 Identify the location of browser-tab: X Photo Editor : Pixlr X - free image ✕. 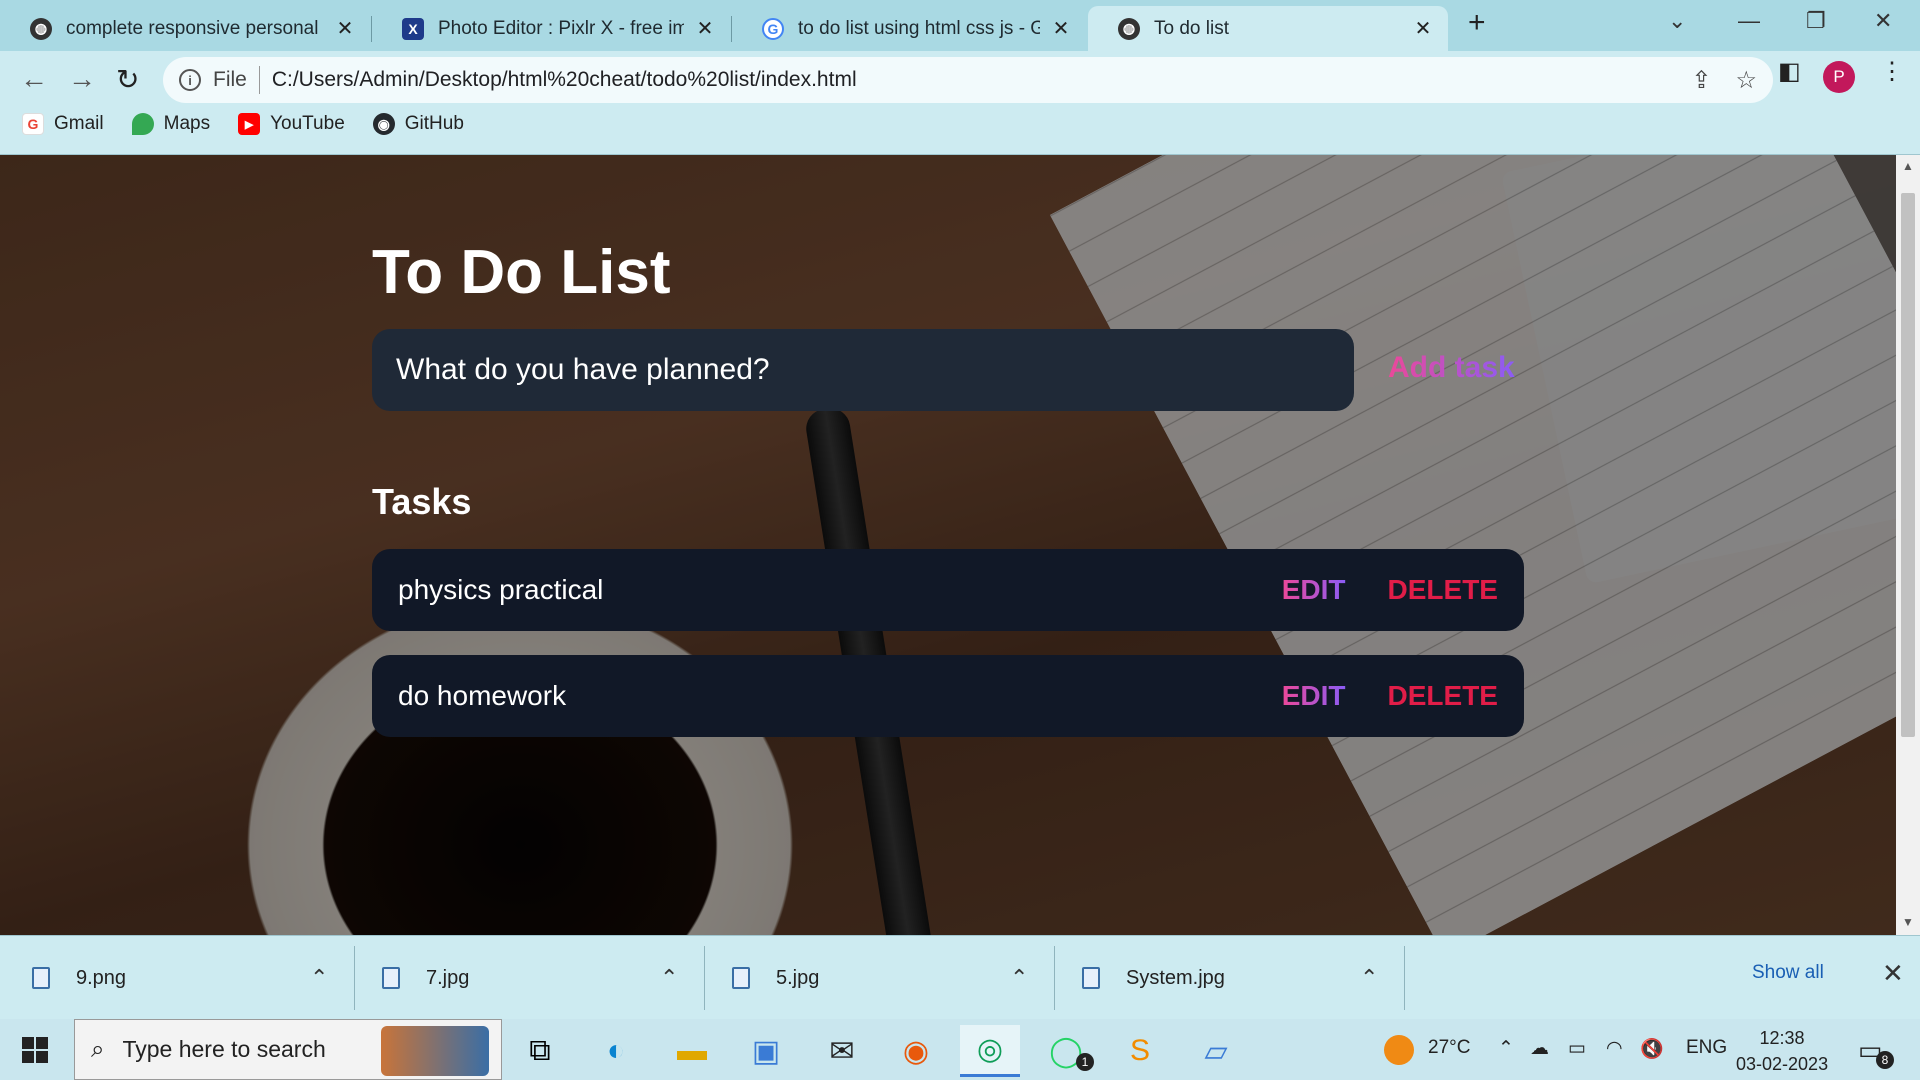
(551, 28).